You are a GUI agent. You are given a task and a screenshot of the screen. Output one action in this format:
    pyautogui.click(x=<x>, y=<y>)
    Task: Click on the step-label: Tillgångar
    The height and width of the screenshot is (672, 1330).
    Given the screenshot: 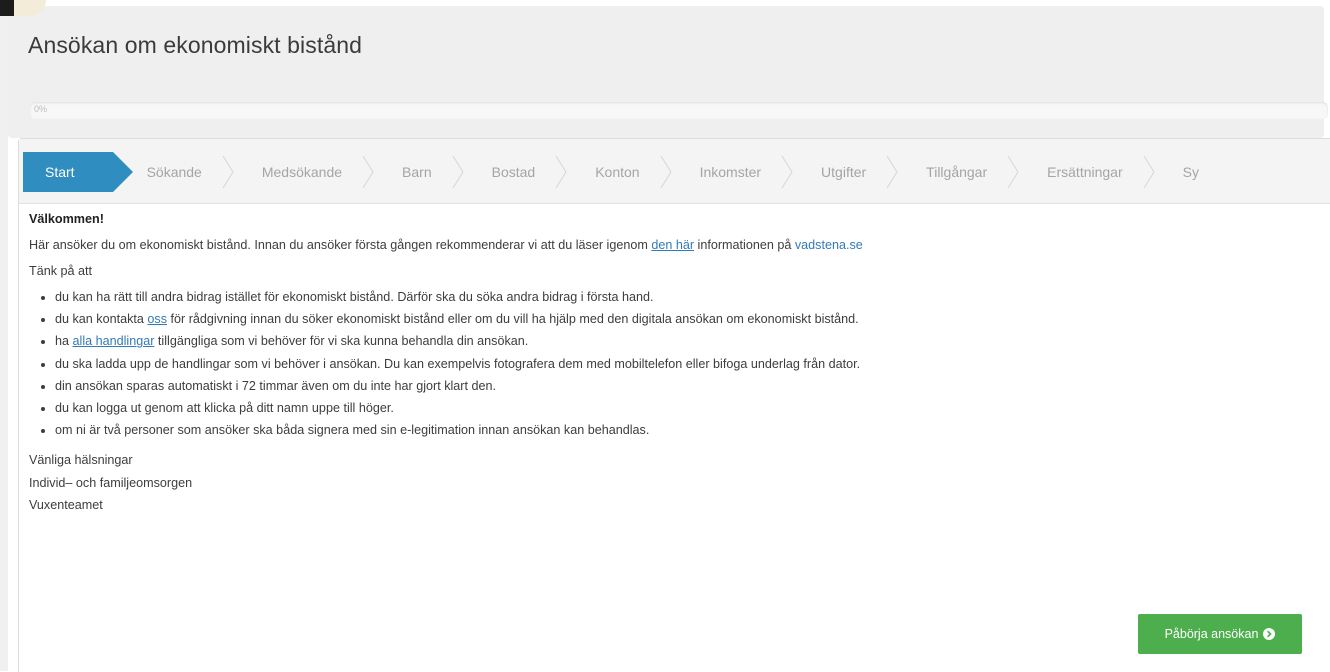 What is the action you would take?
    pyautogui.click(x=957, y=172)
    